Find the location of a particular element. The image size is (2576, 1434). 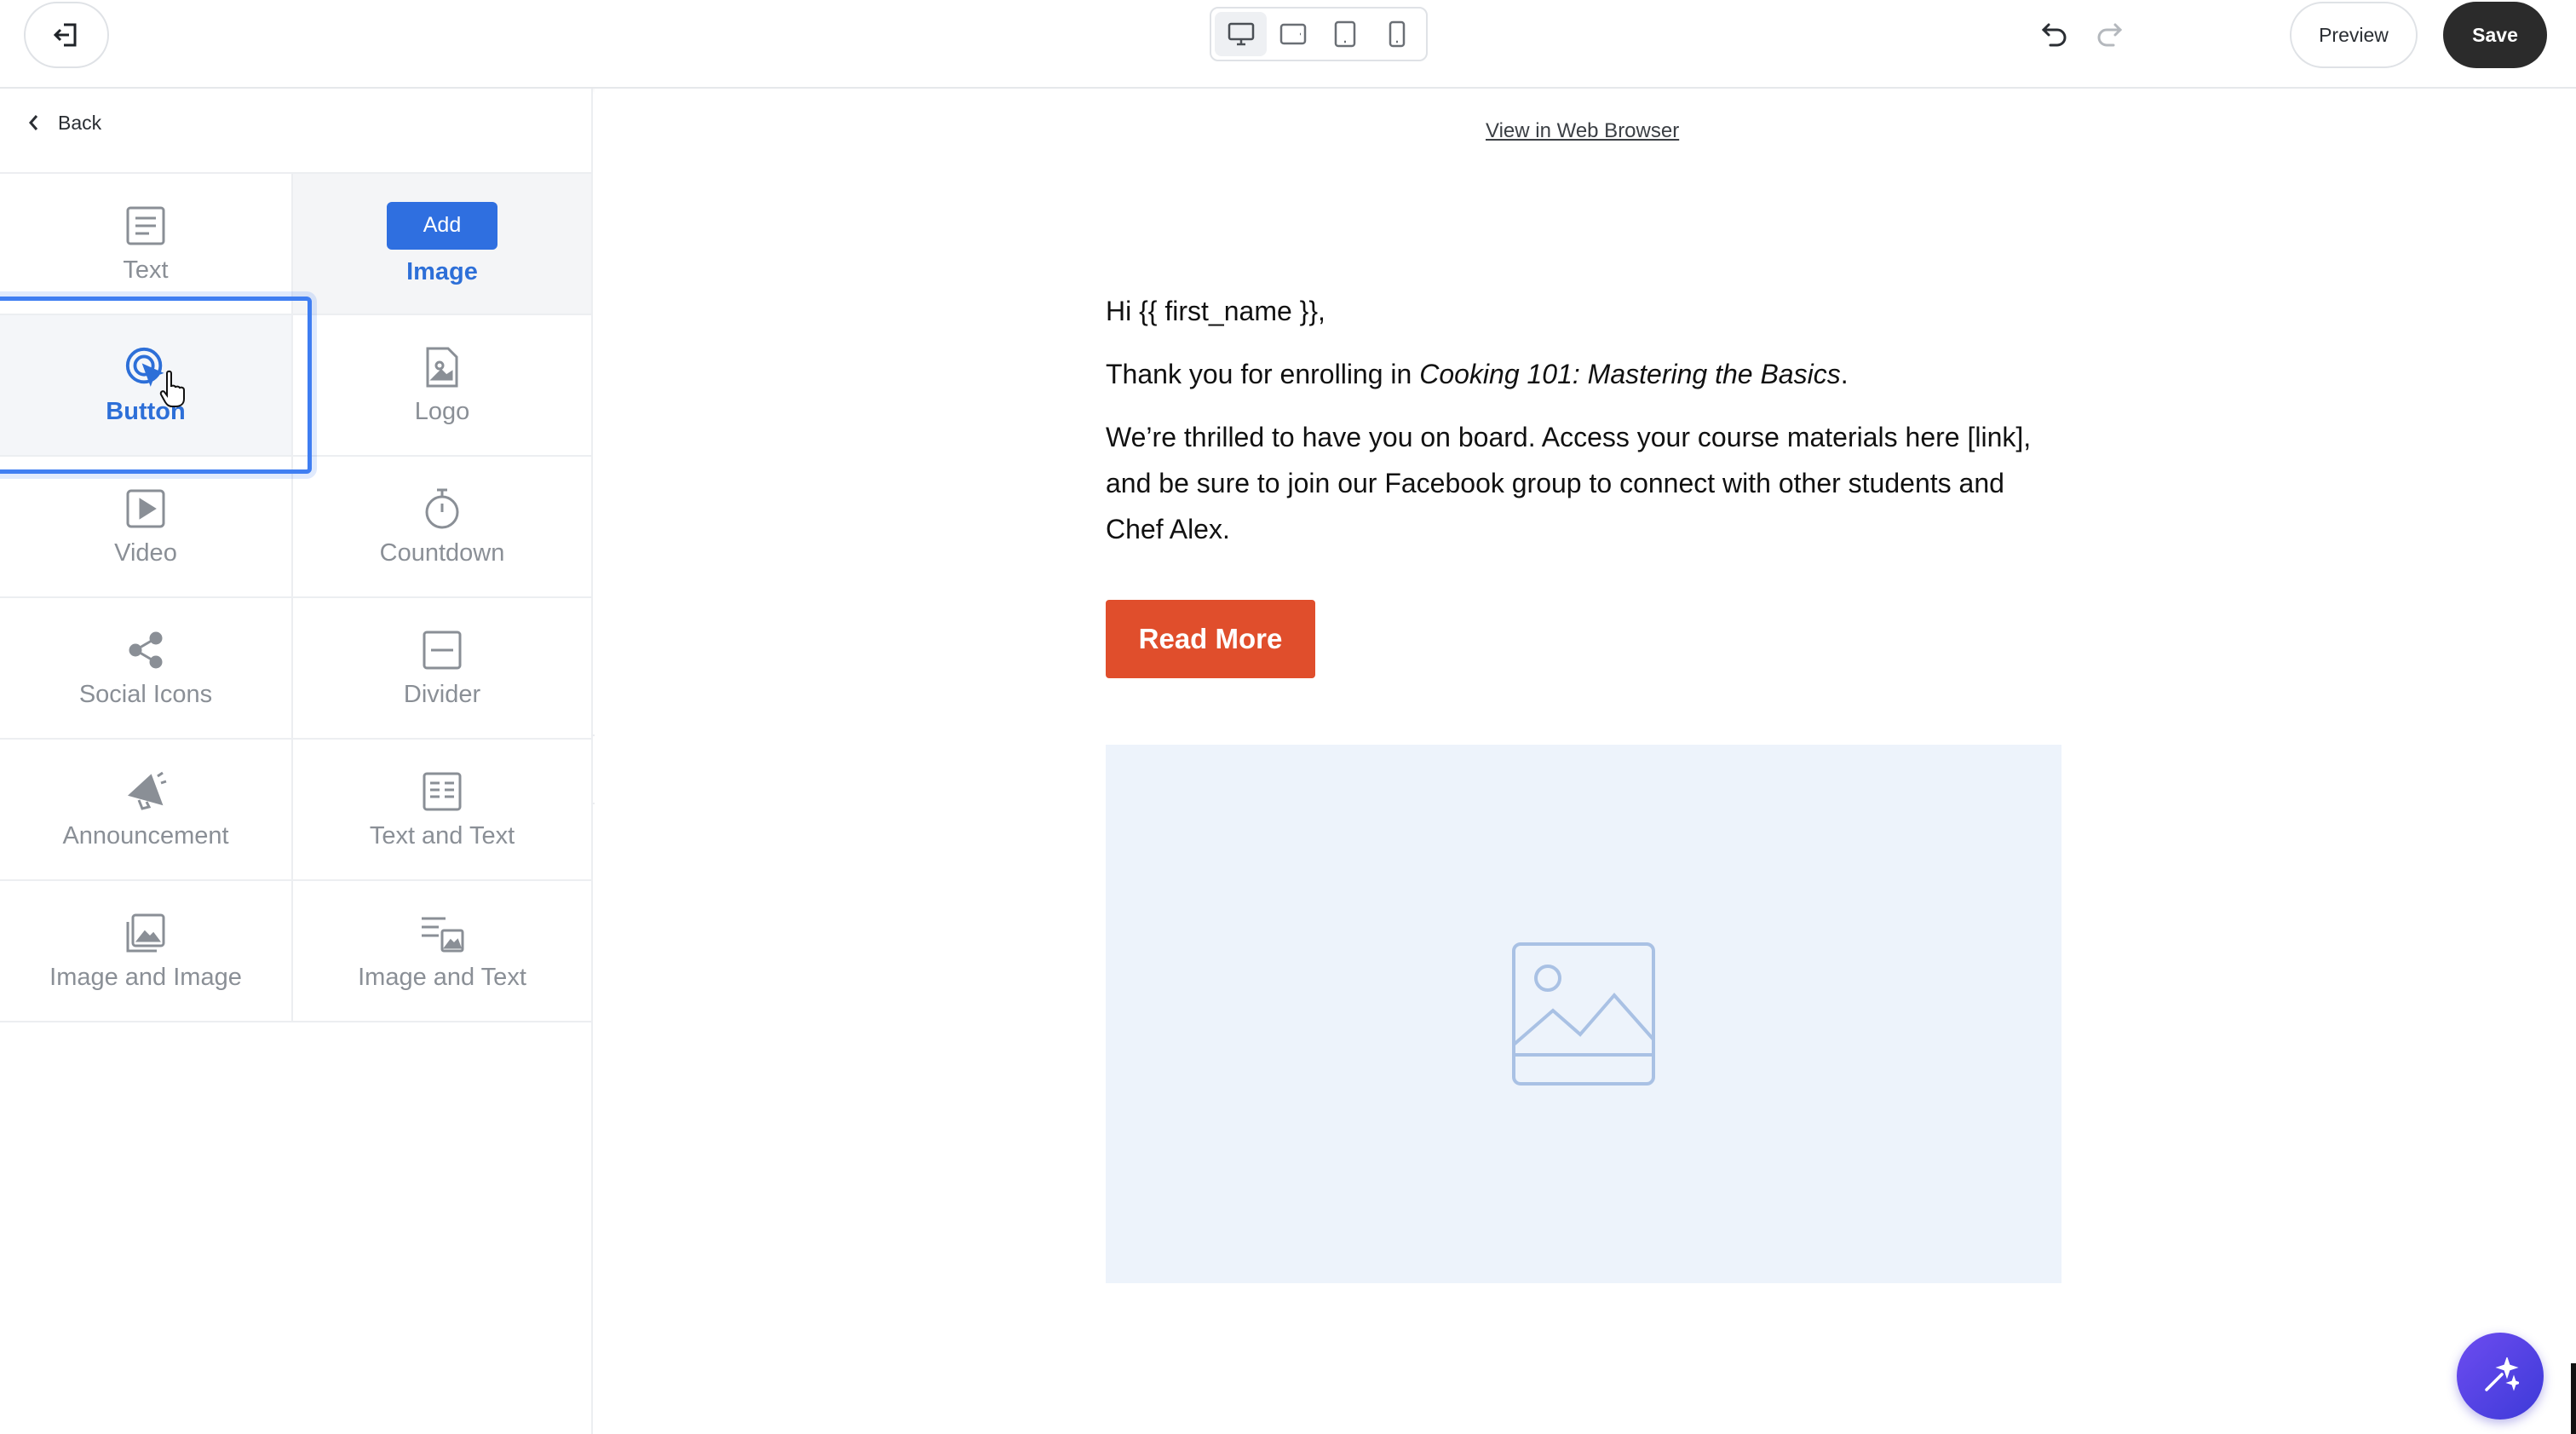

back-button: Back is located at coordinates (64, 123).